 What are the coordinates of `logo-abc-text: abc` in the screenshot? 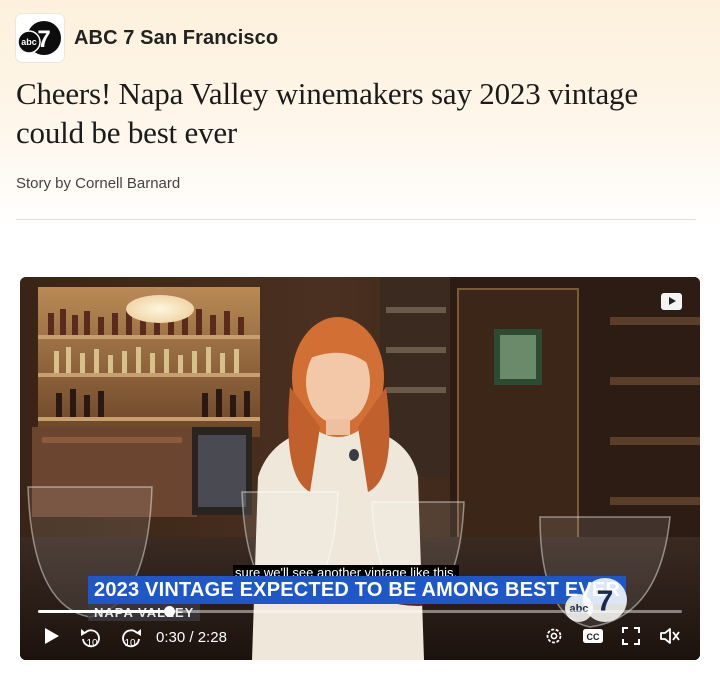 It's located at (29, 42).